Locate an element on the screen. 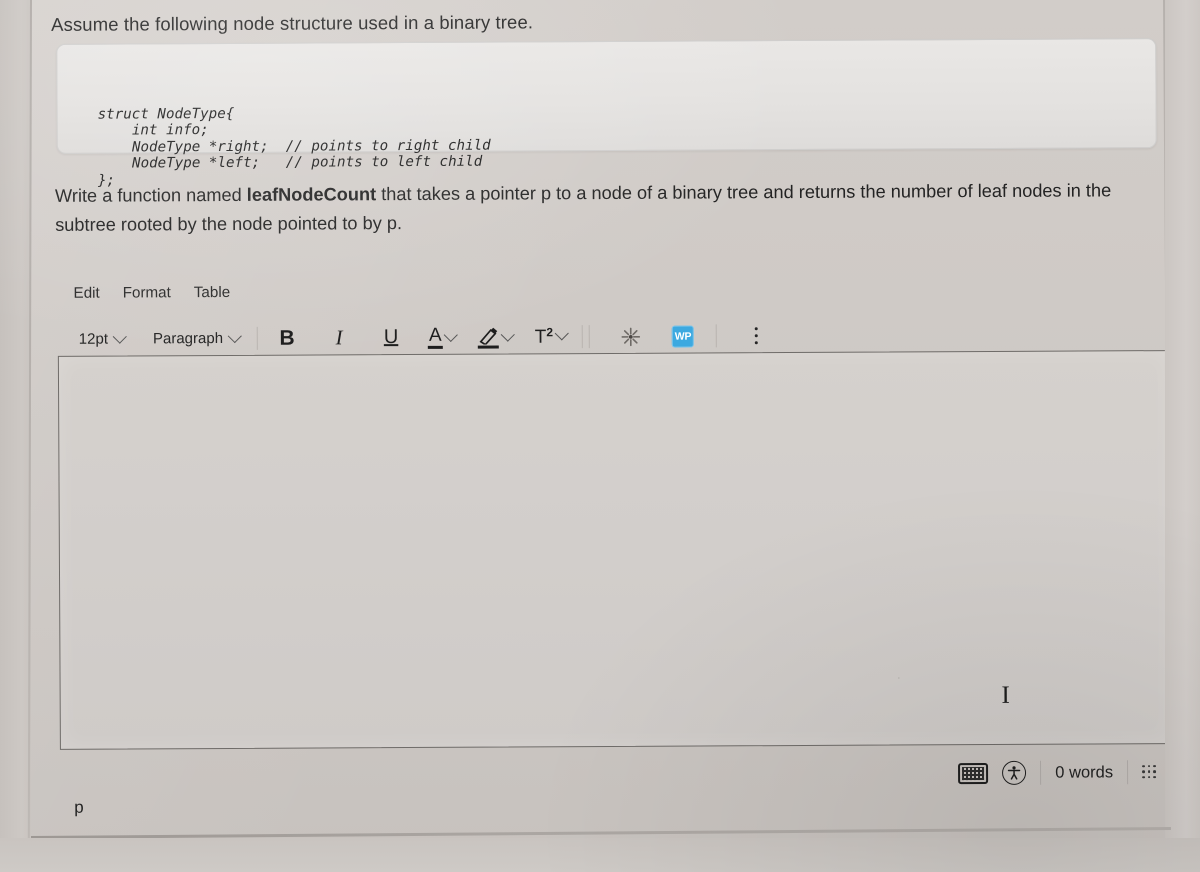 Image resolution: width=1200 pixels, height=872 pixels. resize-grip-icon is located at coordinates (1149, 772).